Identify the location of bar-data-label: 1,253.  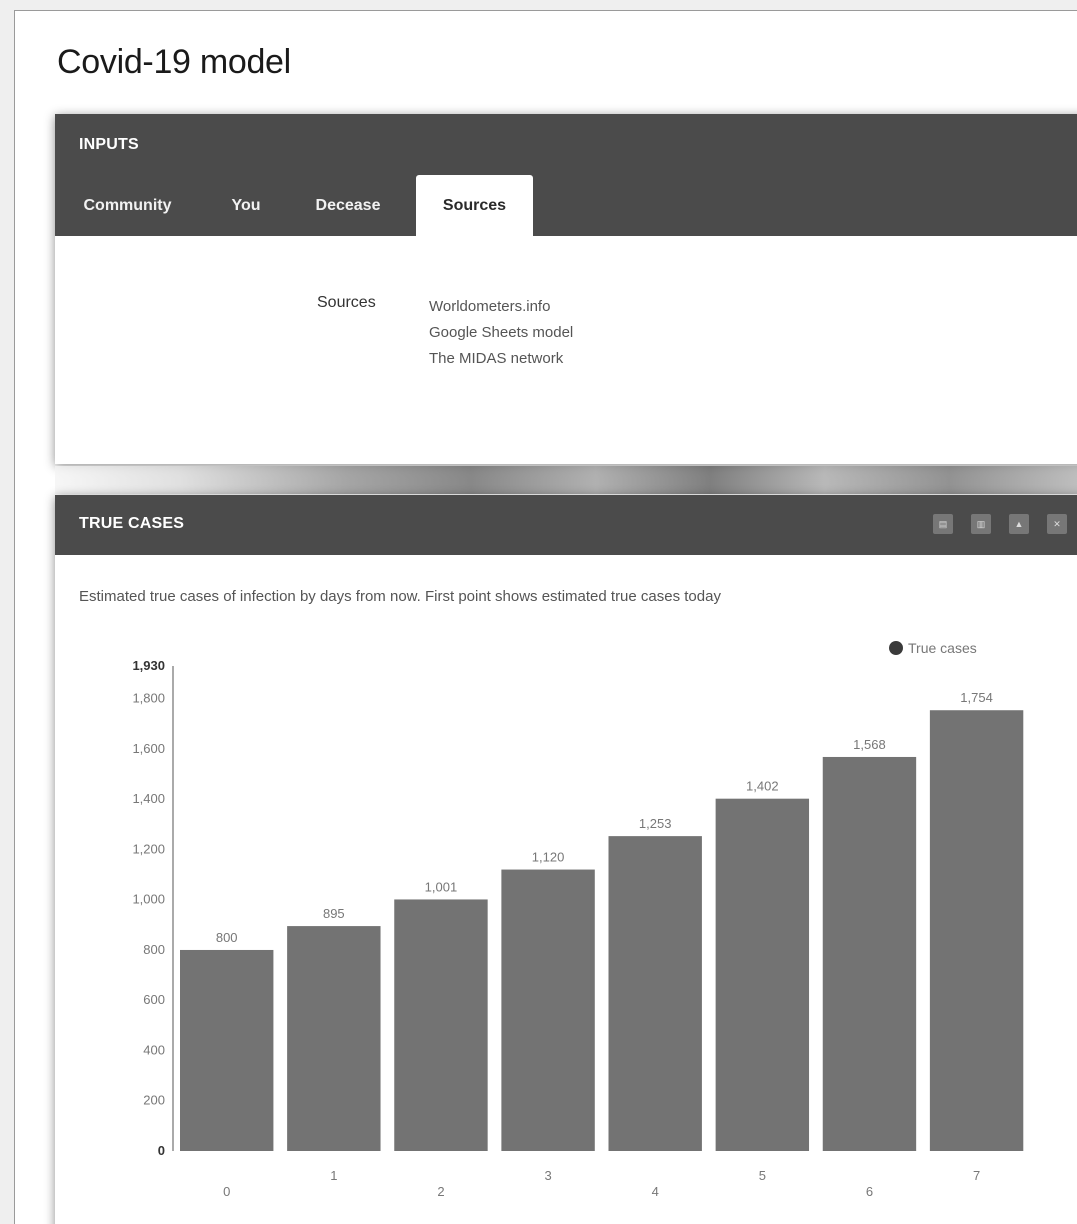
(655, 823).